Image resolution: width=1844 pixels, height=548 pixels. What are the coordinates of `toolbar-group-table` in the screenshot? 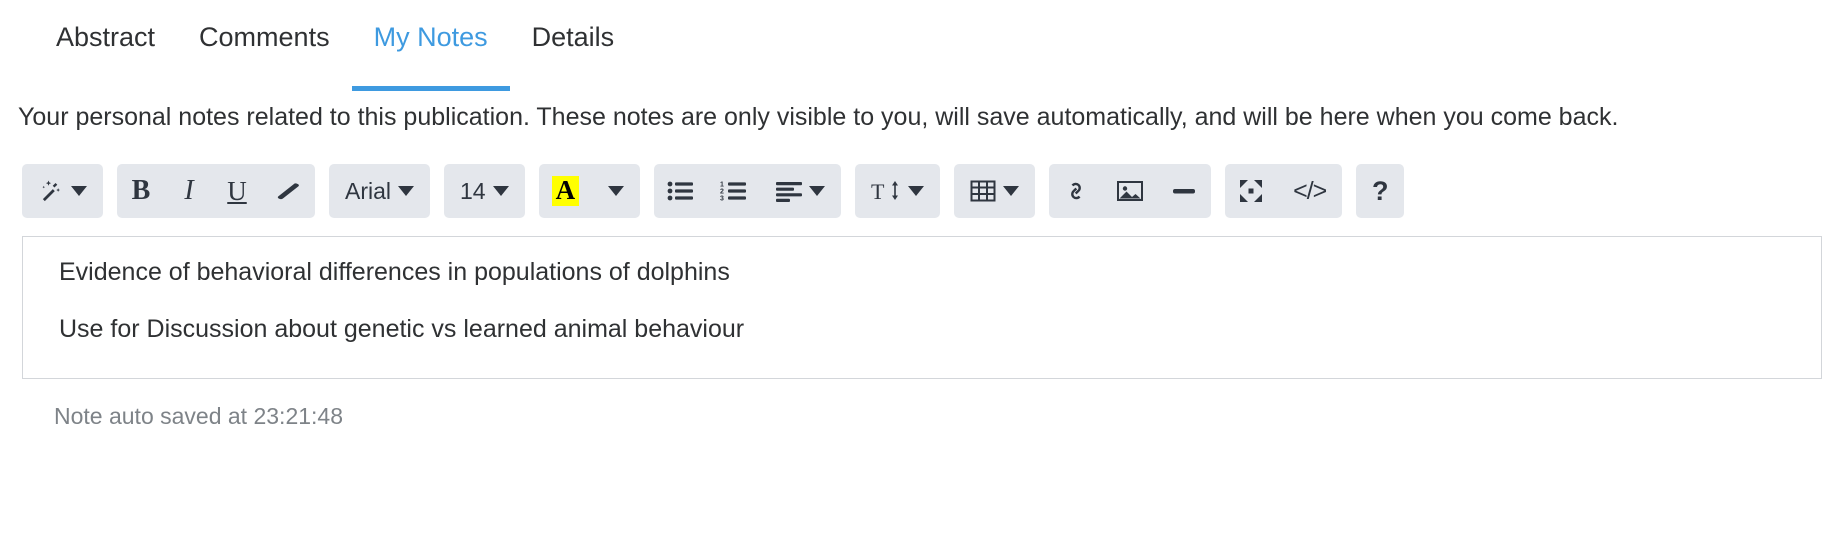 It's located at (995, 191).